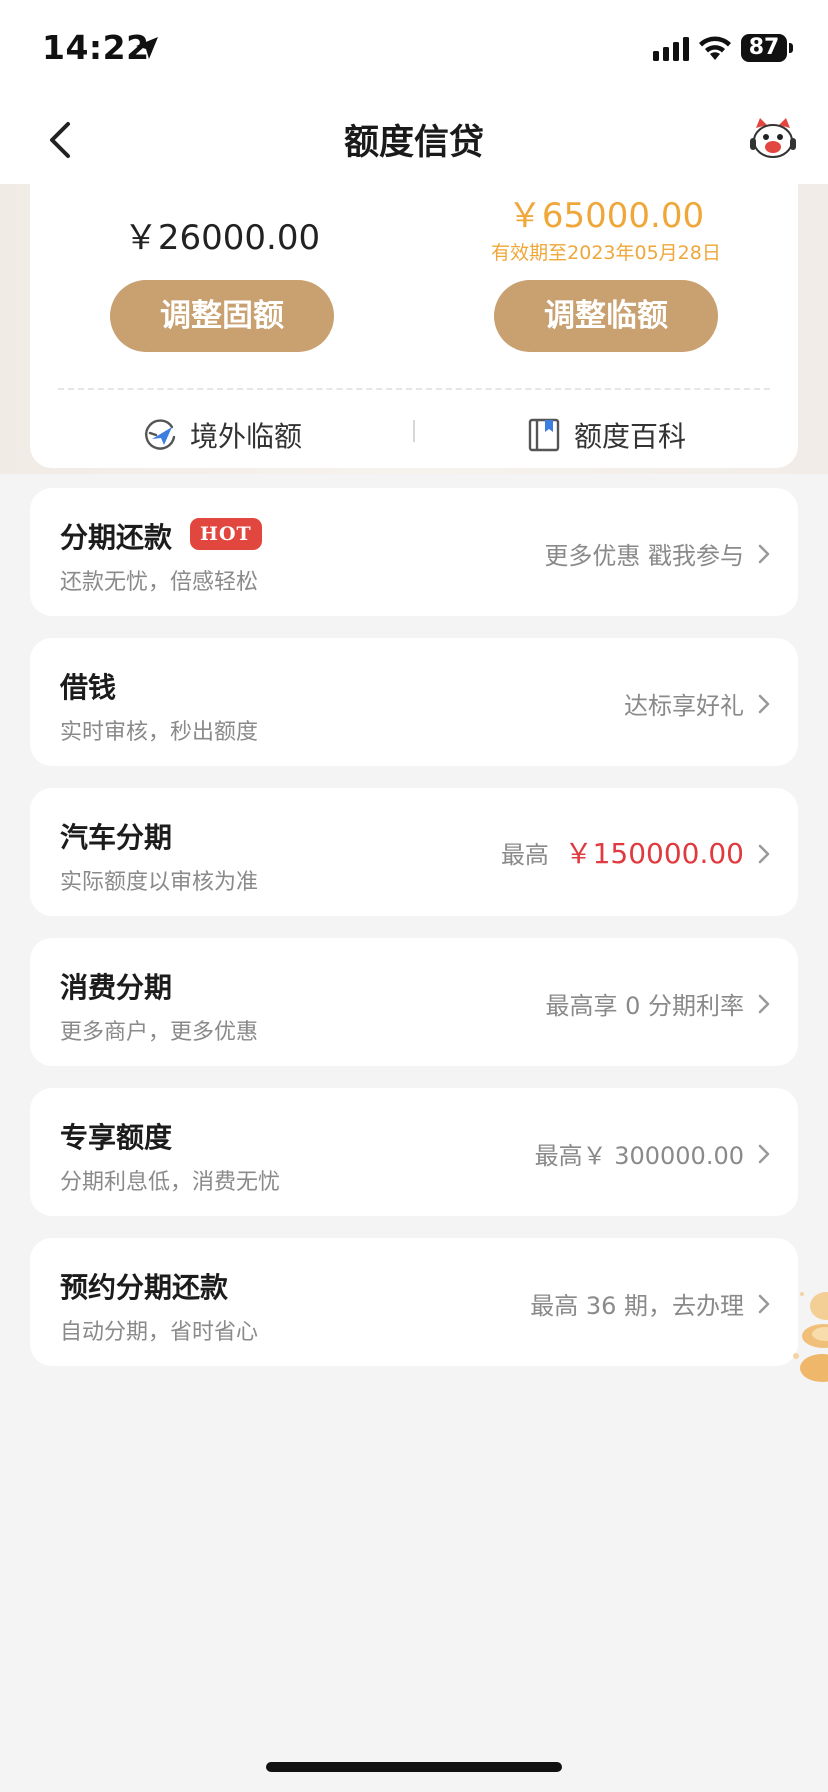 This screenshot has width=828, height=1792. What do you see at coordinates (414, 1002) in the screenshot?
I see `consumer-installment-item: 消费分期 更多商户，更多优惠 最高享 0 分期利率` at bounding box center [414, 1002].